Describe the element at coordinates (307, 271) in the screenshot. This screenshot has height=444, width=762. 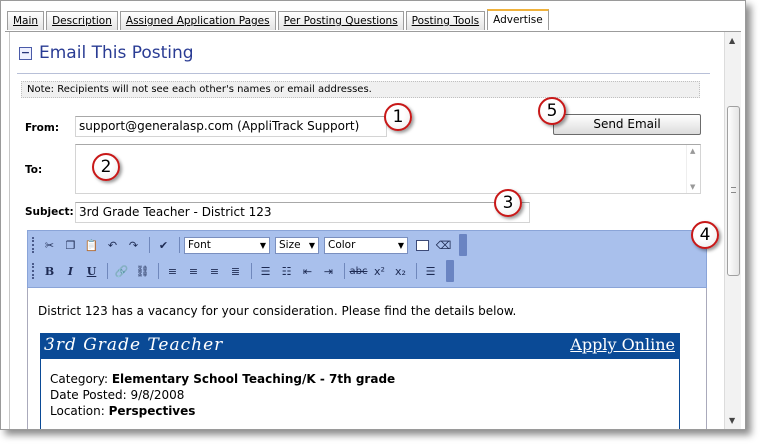
I see `outdent-icon: ⇤` at that location.